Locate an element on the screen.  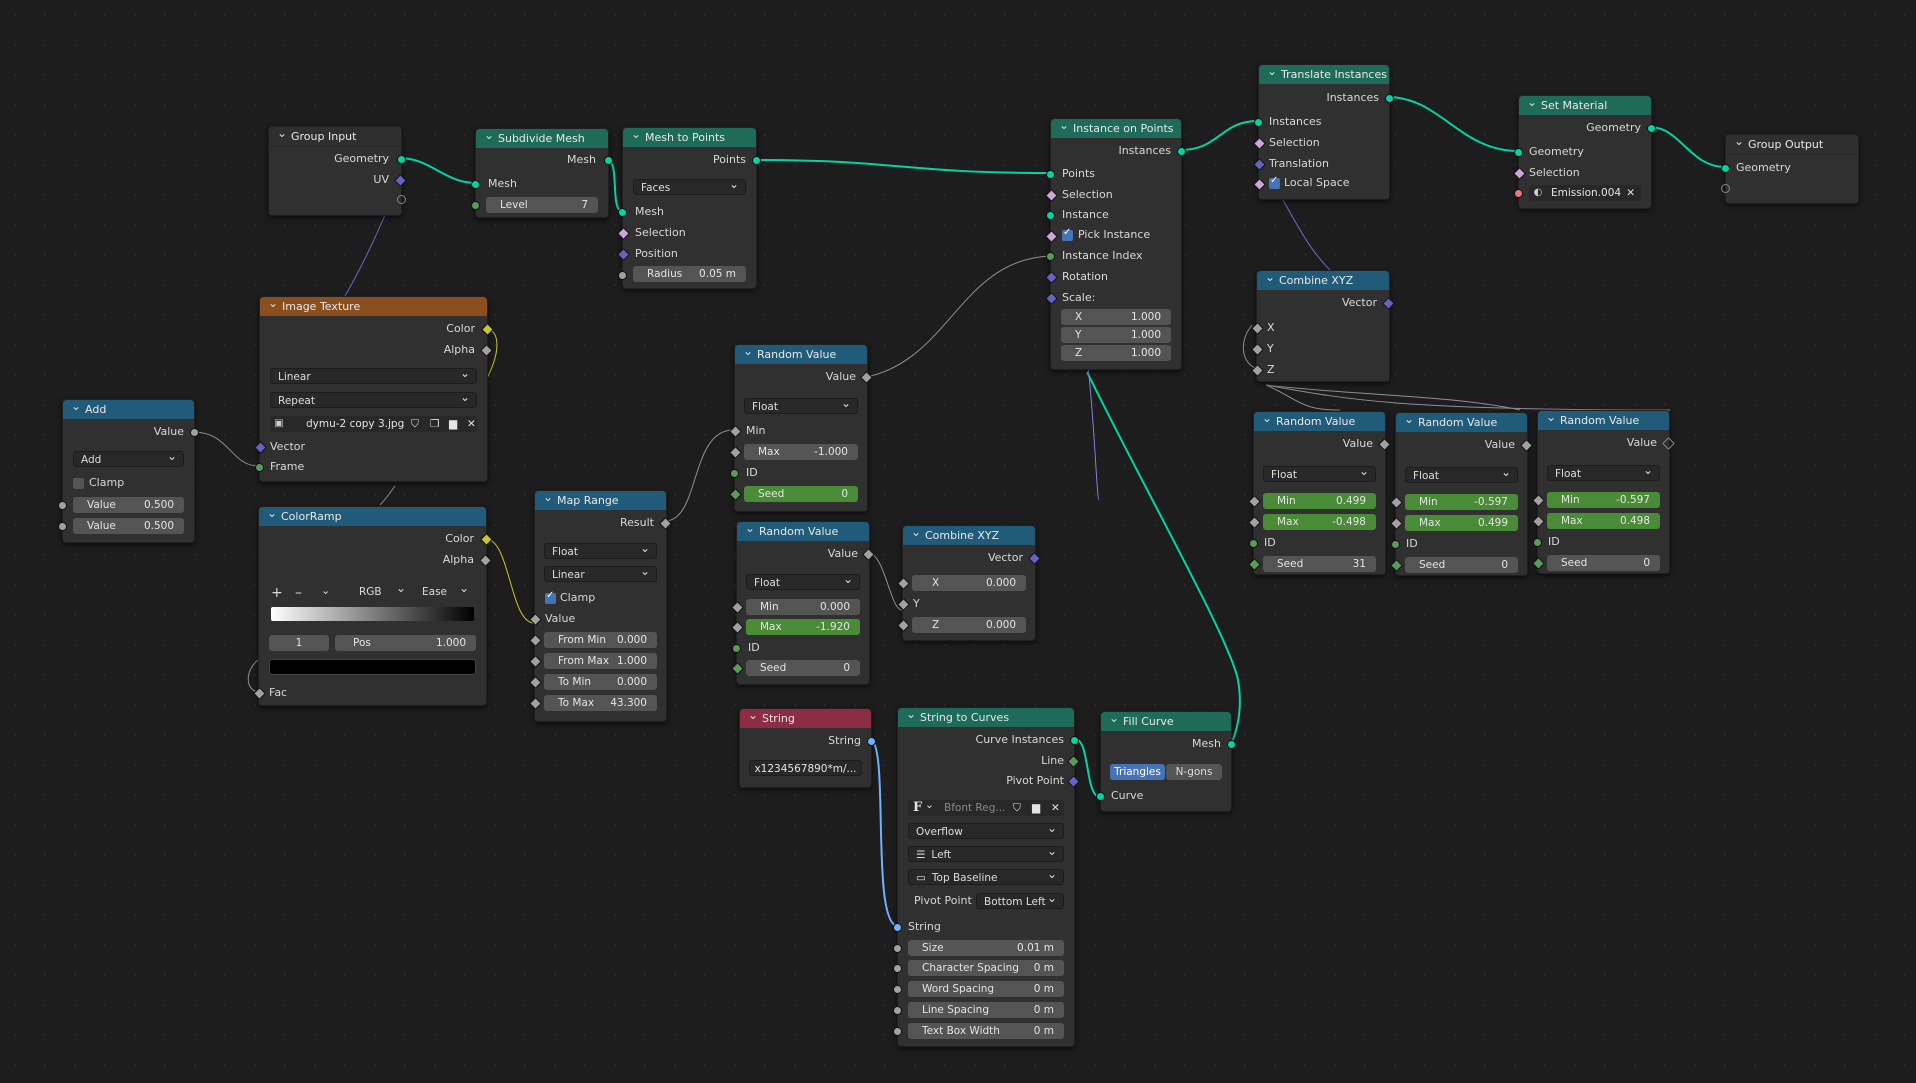
fill-curve-header: Fill Curve is located at coordinates (1166, 721).